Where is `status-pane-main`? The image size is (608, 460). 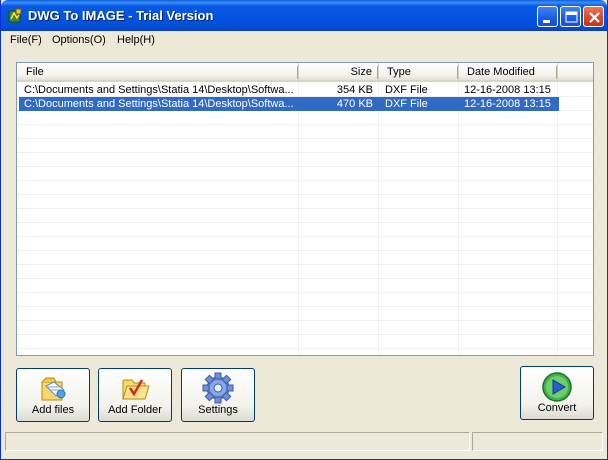 status-pane-main is located at coordinates (237, 441).